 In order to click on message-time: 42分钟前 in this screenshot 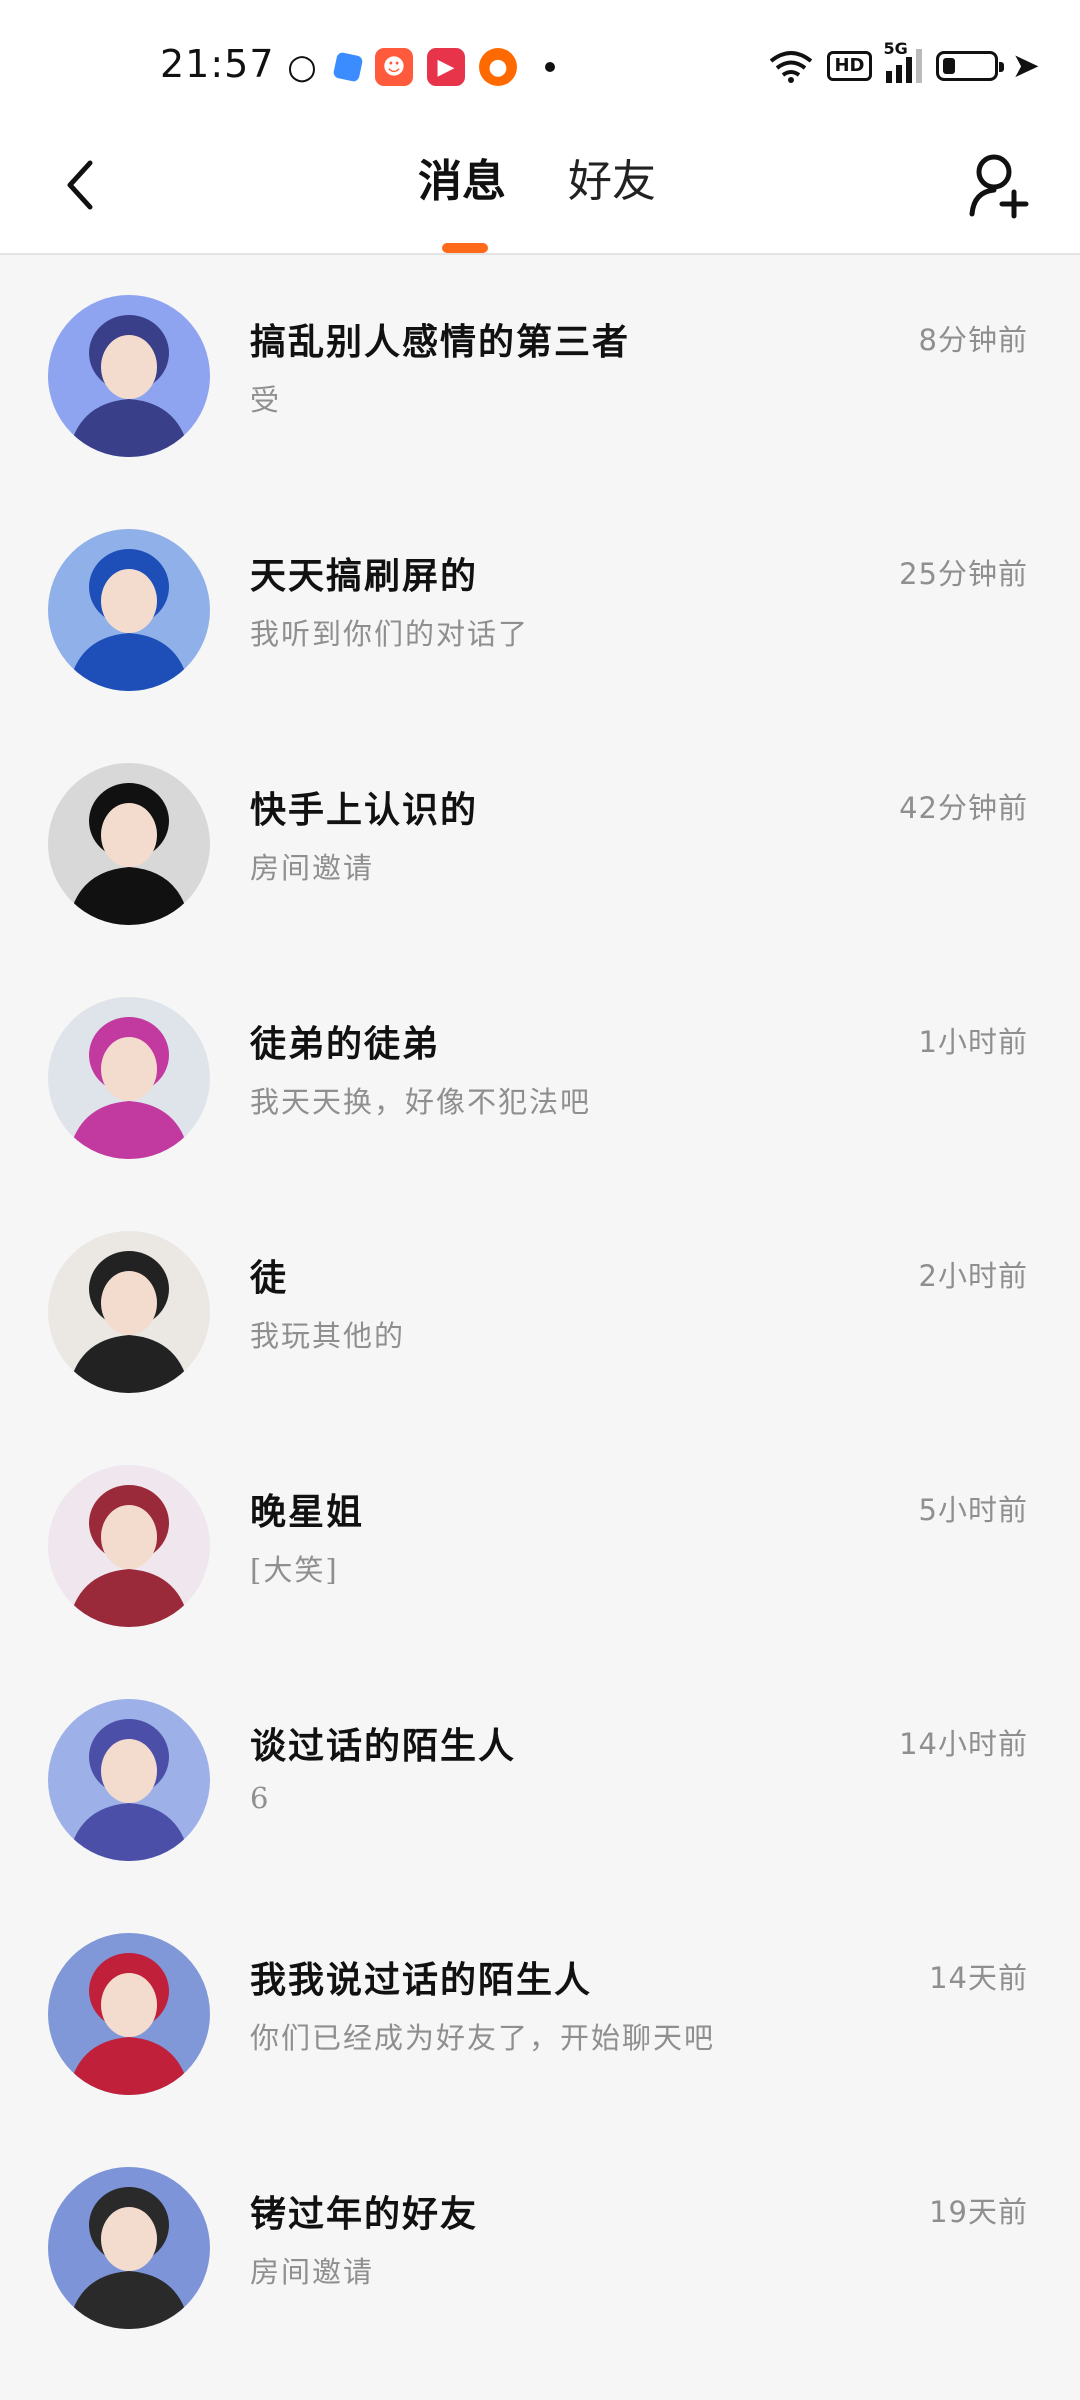, I will do `click(963, 808)`.